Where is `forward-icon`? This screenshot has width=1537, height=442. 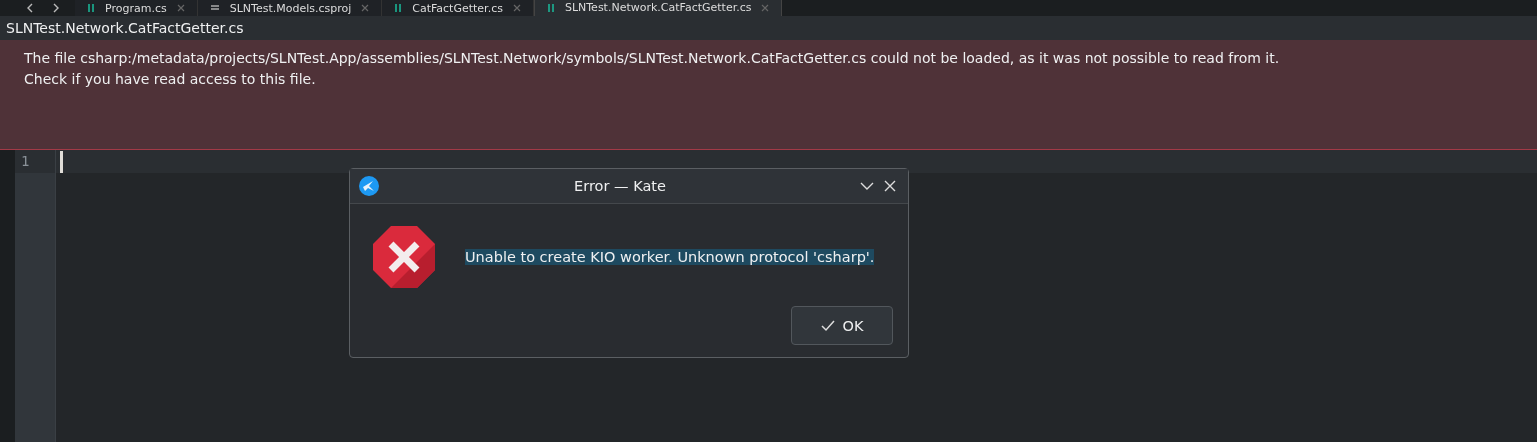 forward-icon is located at coordinates (56, 8).